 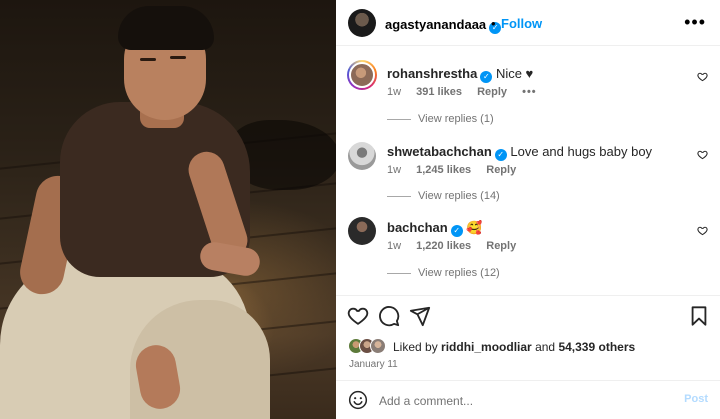 What do you see at coordinates (415, 347) in the screenshot?
I see `liked-by-prefix: Liked by` at bounding box center [415, 347].